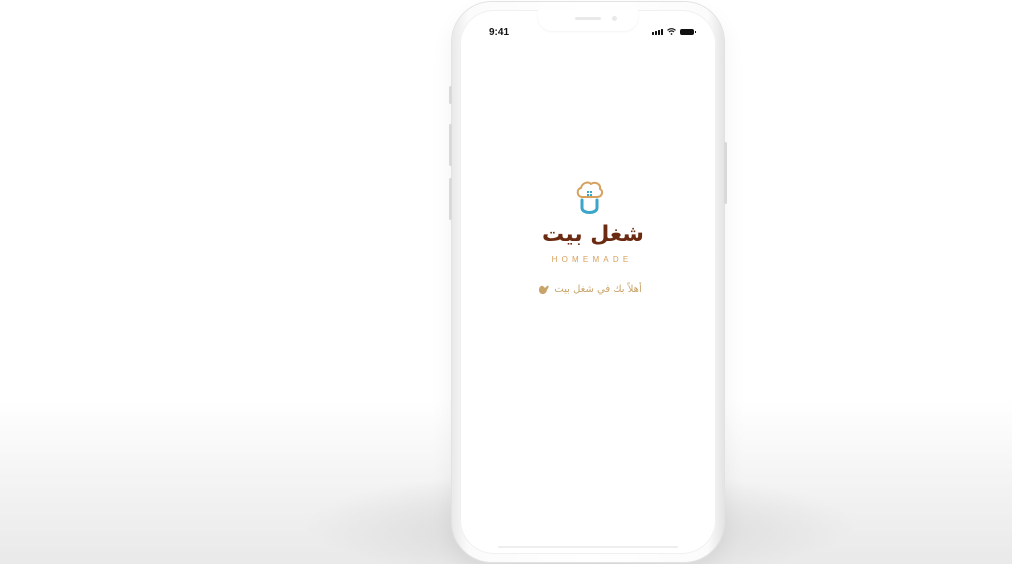 This screenshot has width=1012, height=564. Describe the element at coordinates (544, 290) in the screenshot. I see `waving-hand-icon` at that location.